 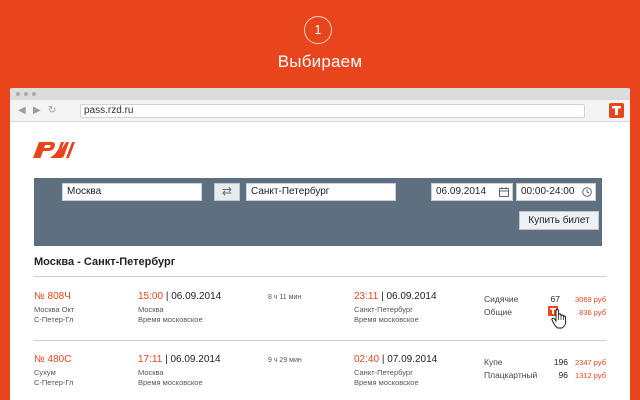 What do you see at coordinates (52, 359) in the screenshot?
I see `train-number: № 480С` at bounding box center [52, 359].